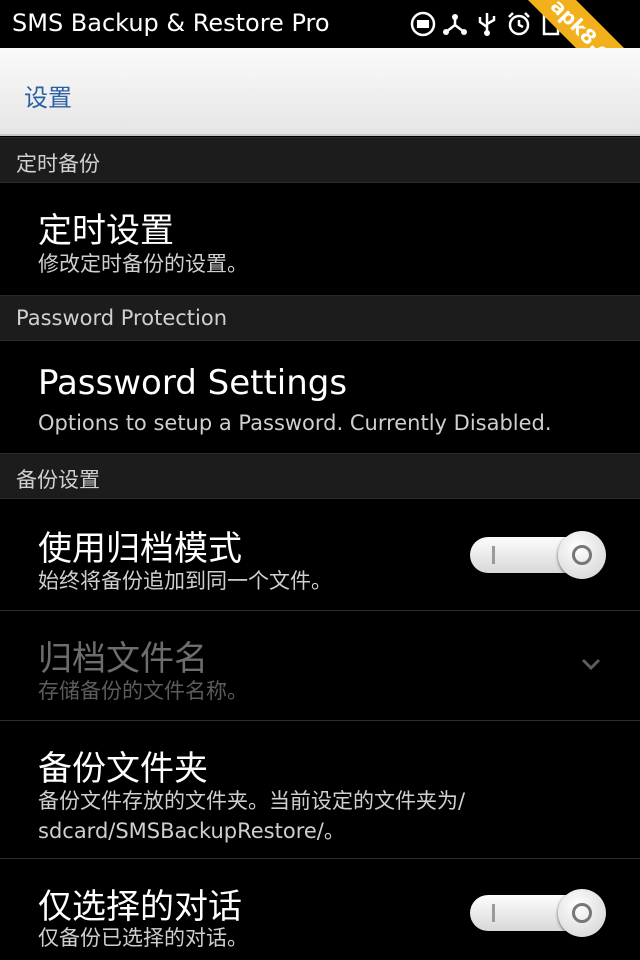 Image resolution: width=640 pixels, height=960 pixels. What do you see at coordinates (140, 907) in the screenshot?
I see `item-title: 仅选择的对话` at bounding box center [140, 907].